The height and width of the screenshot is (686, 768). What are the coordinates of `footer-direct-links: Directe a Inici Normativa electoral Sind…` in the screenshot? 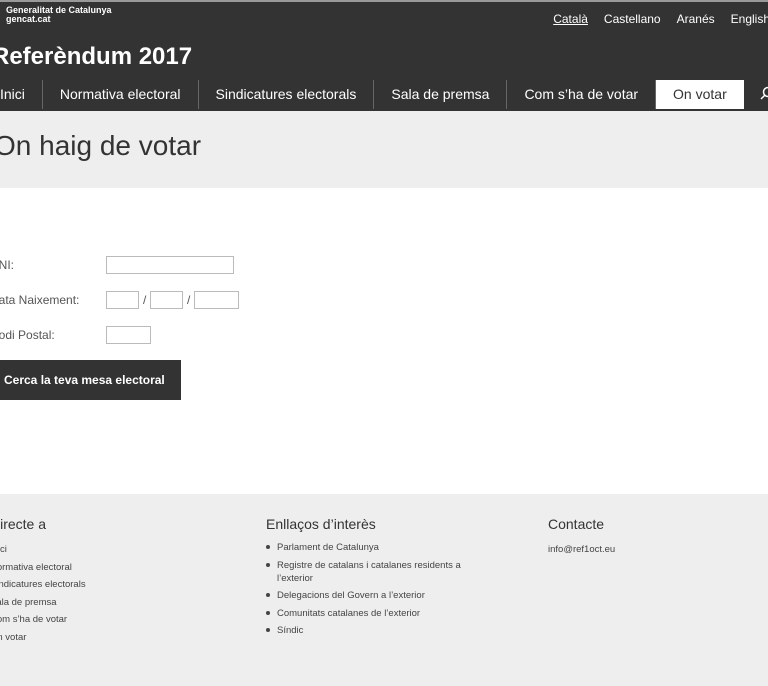 It's located at (43, 581).